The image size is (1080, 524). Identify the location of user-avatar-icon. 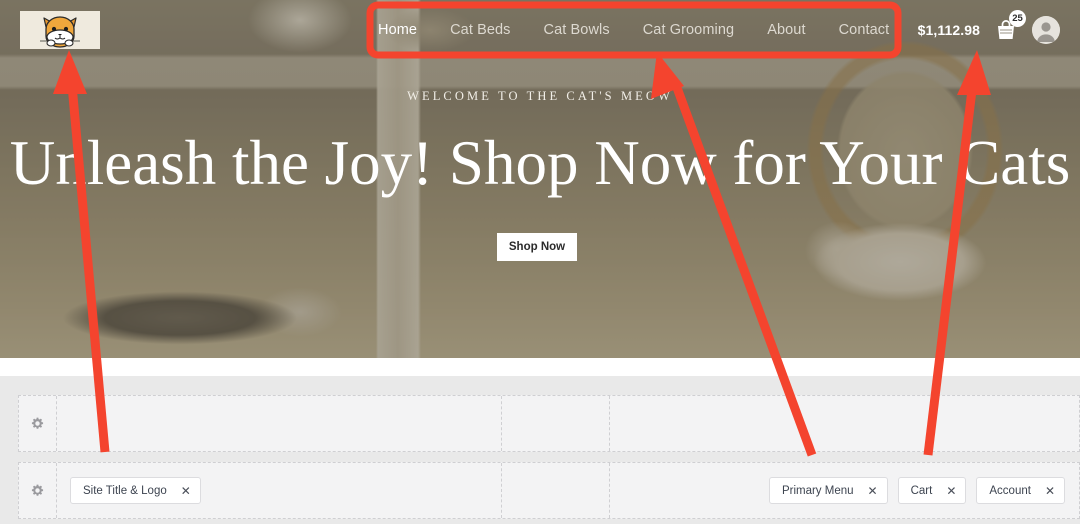
(1046, 30).